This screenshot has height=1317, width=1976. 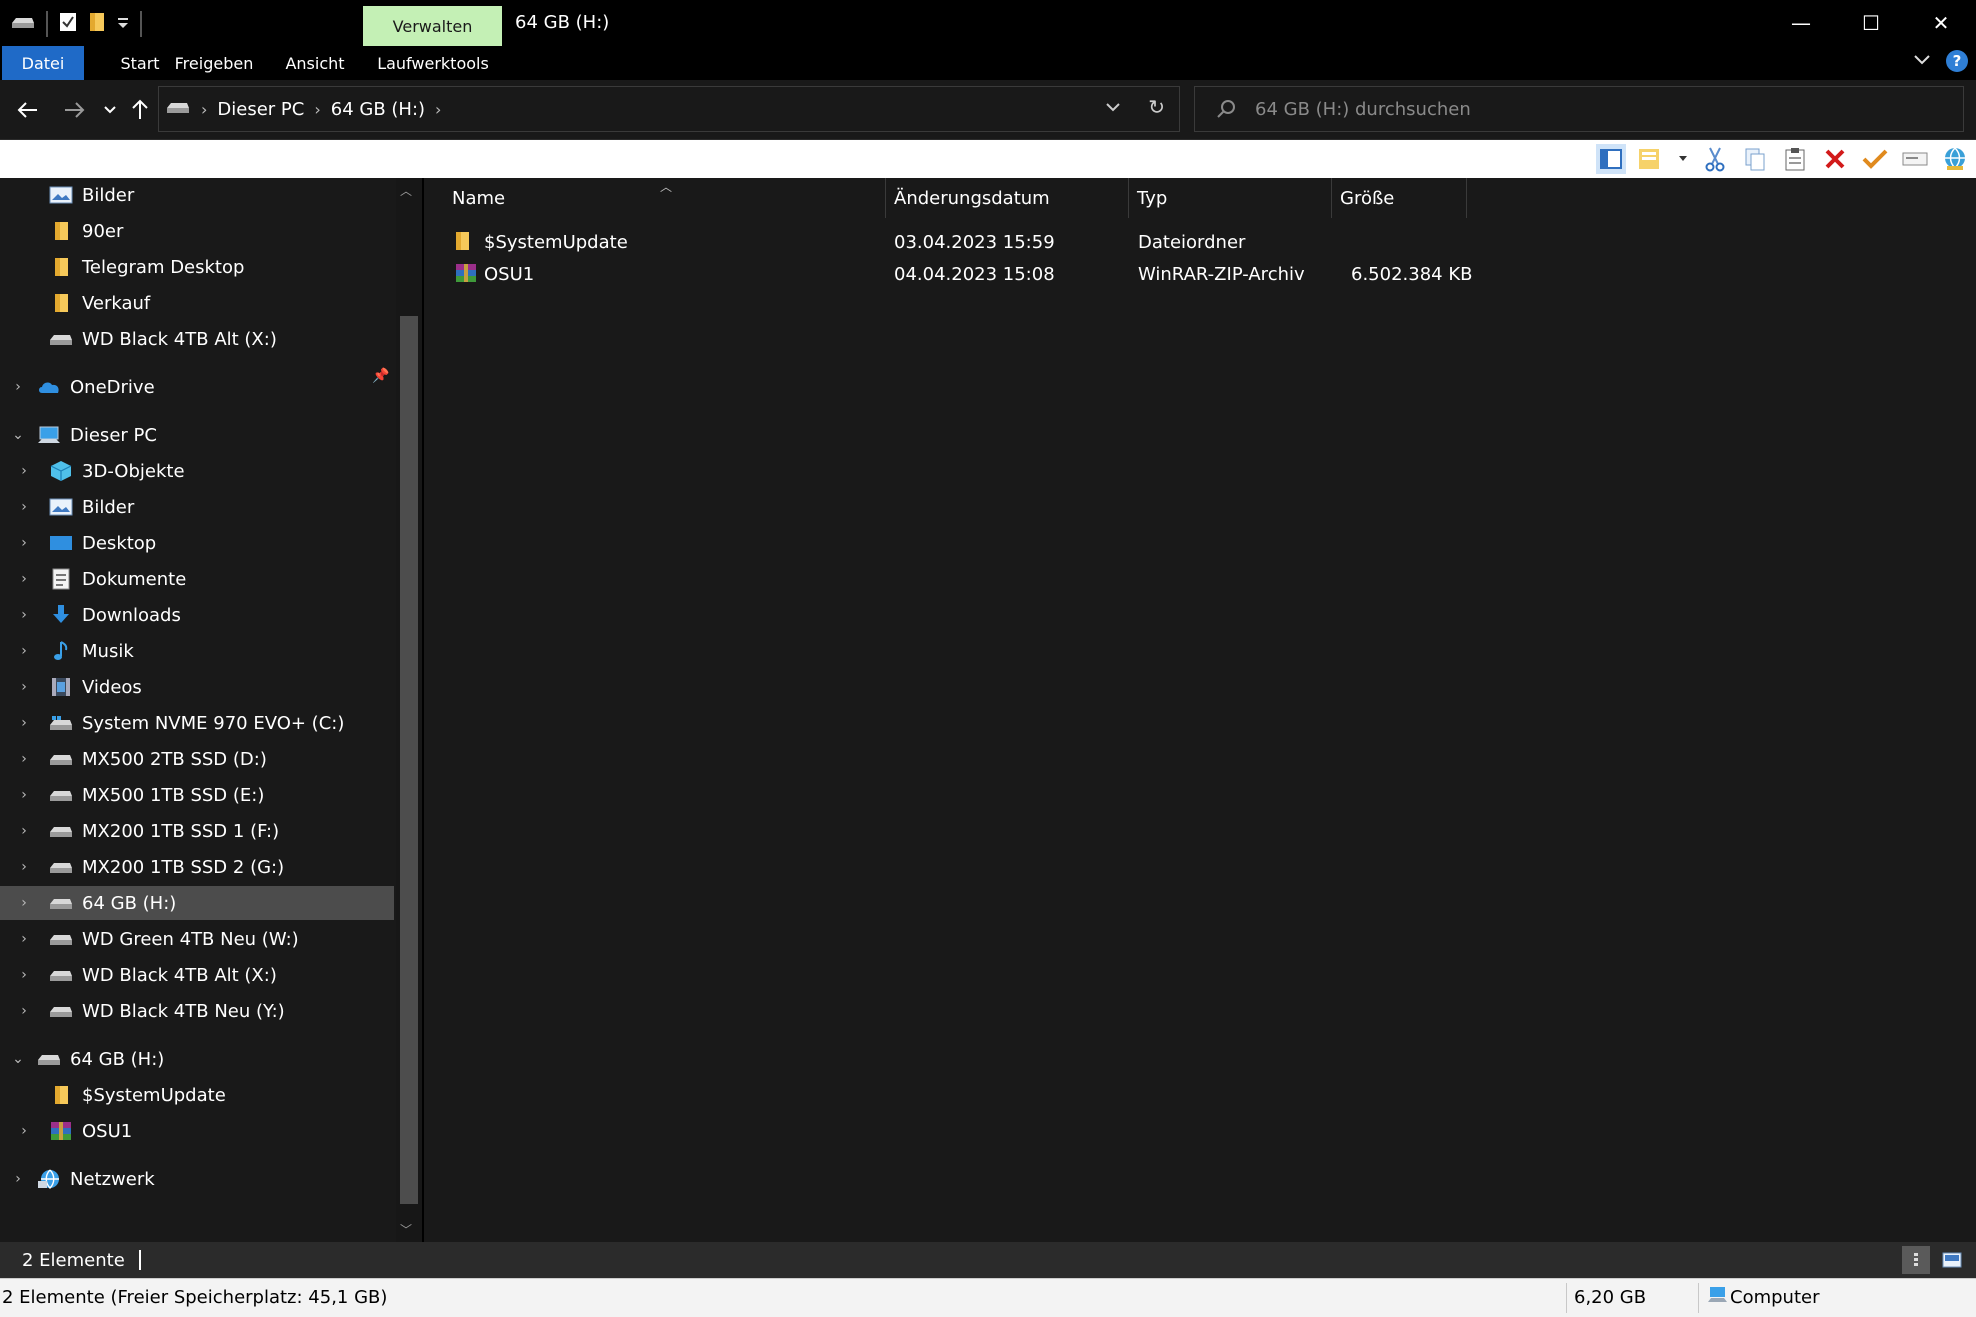 What do you see at coordinates (197, 579) in the screenshot?
I see `nav-item-documents: › Dokumente` at bounding box center [197, 579].